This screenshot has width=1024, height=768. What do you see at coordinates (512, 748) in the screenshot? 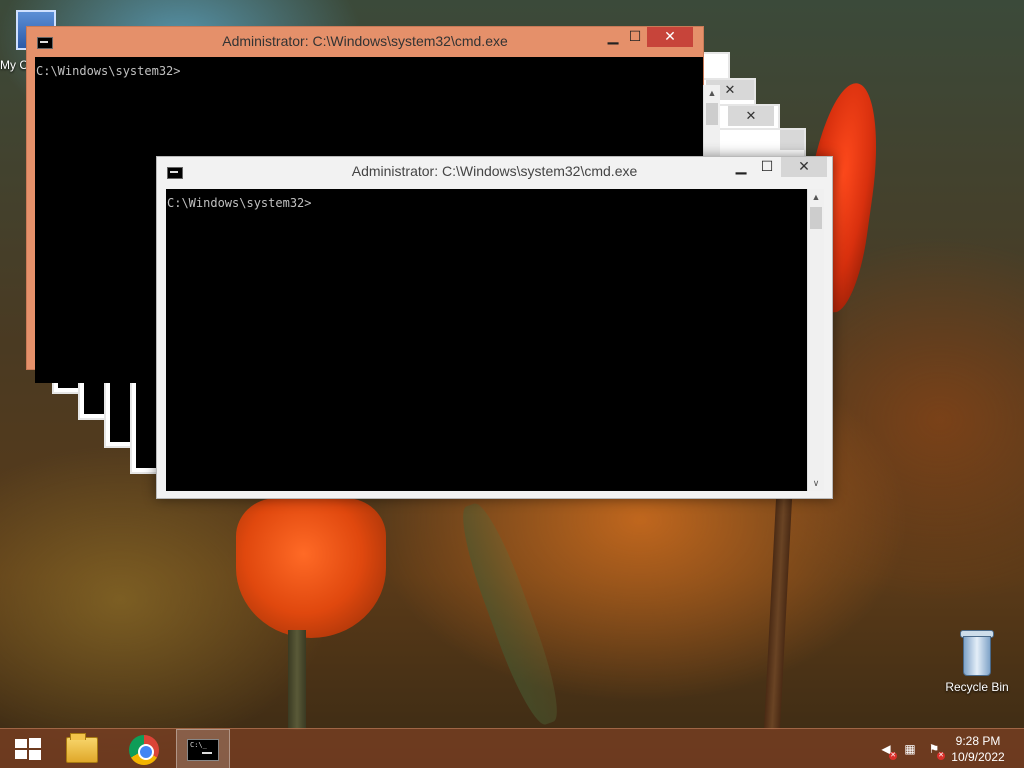
I see `taskbar: C:\_ ◀ ✕ ▦ ⚑ ✕ 9:28 PM 10/9/2022` at bounding box center [512, 748].